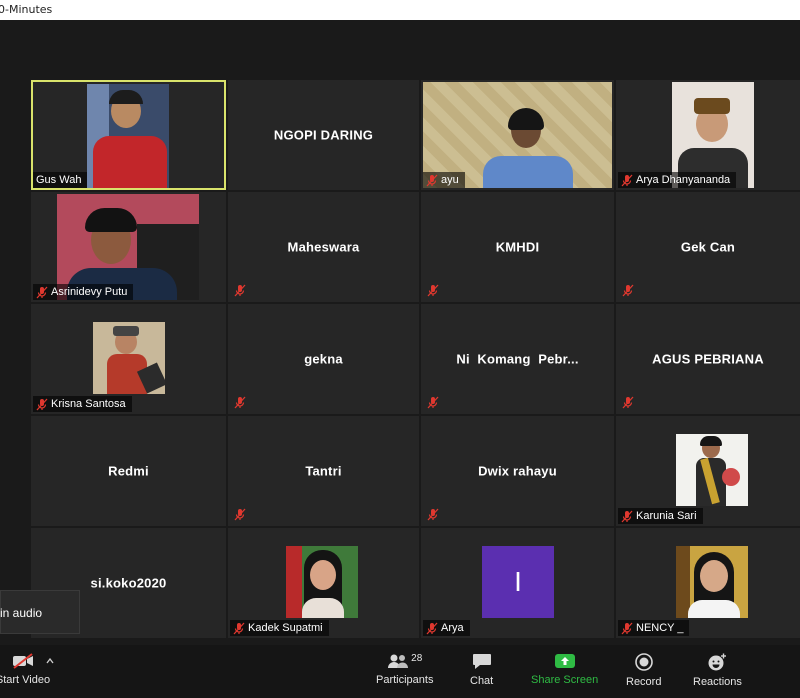 The image size is (800, 698). I want to click on participant-name: Arya, so click(452, 628).